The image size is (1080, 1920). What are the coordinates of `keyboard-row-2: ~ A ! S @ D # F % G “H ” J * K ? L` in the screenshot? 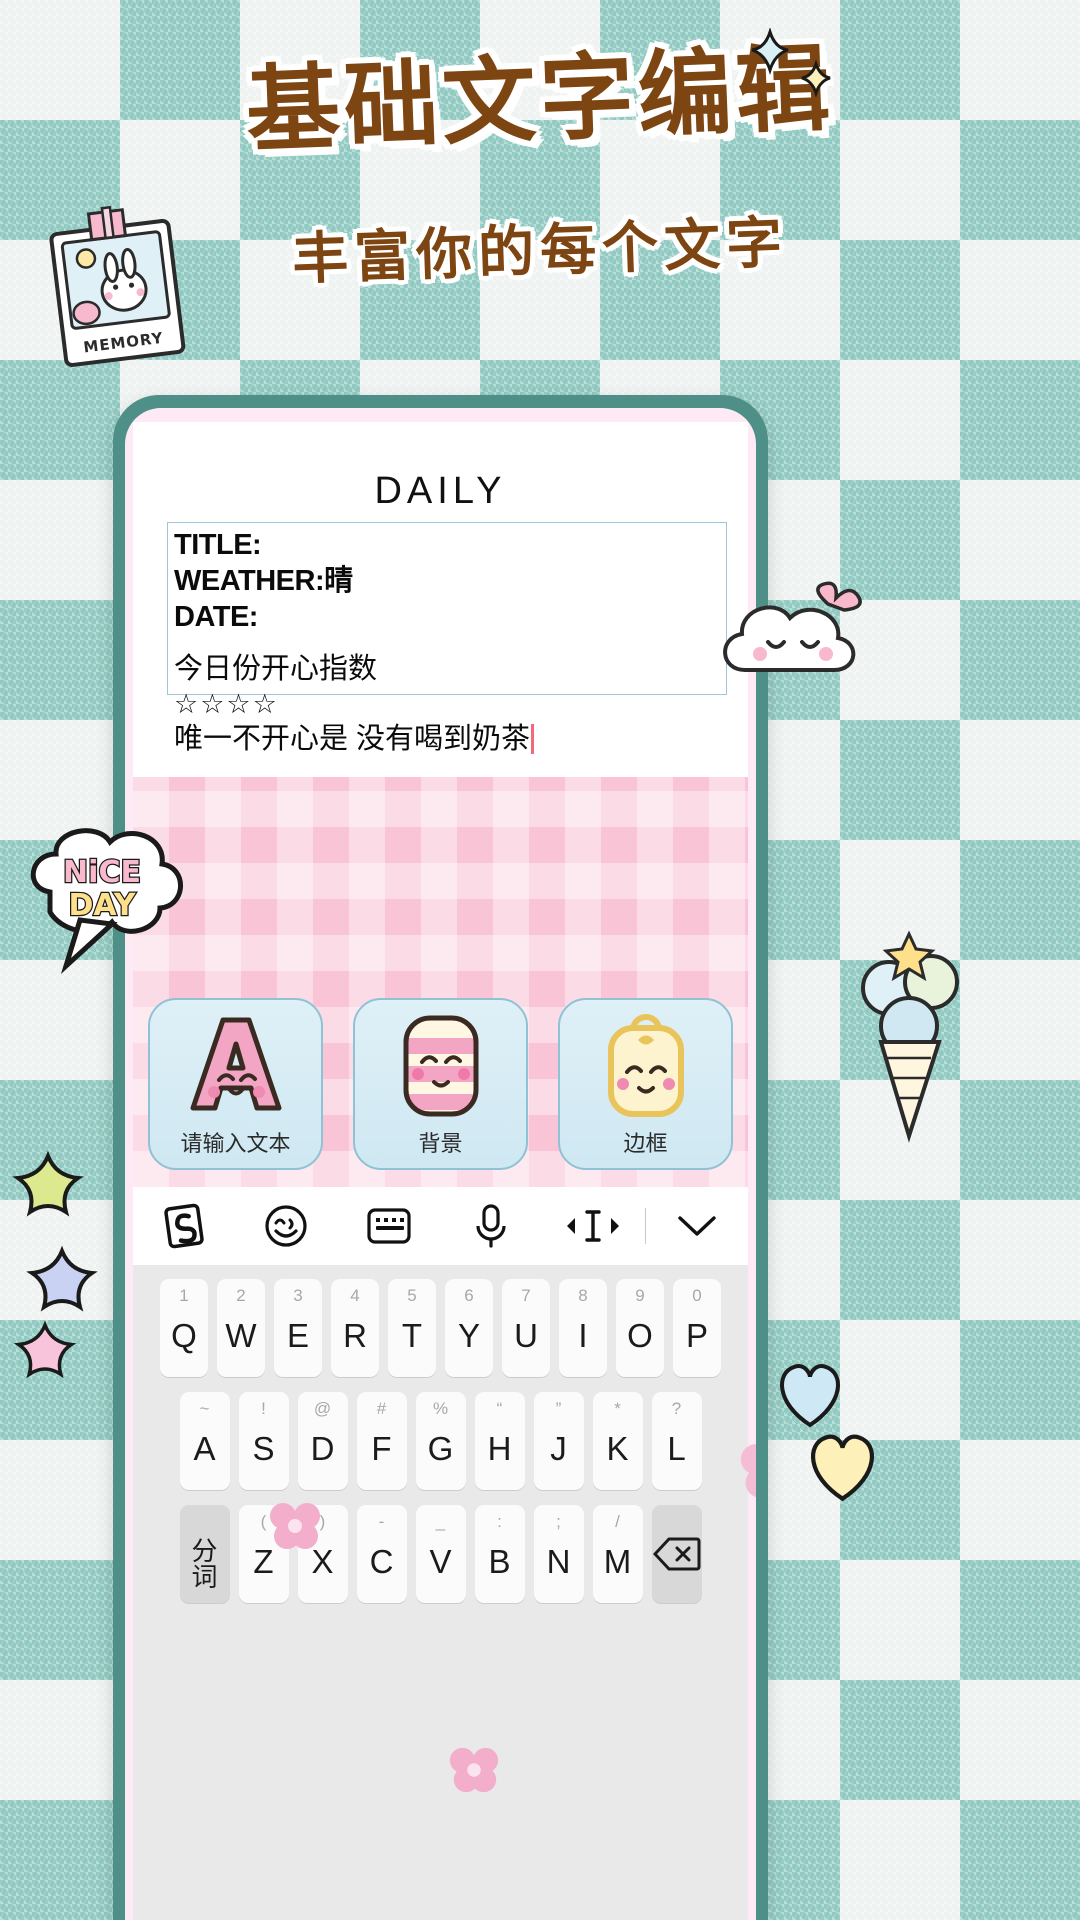 It's located at (440, 1441).